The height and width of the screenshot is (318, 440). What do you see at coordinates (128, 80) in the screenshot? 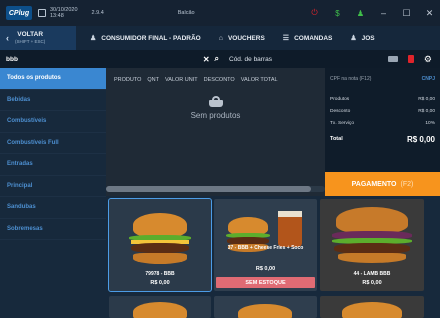
I see `column-product: PRODUTO` at bounding box center [128, 80].